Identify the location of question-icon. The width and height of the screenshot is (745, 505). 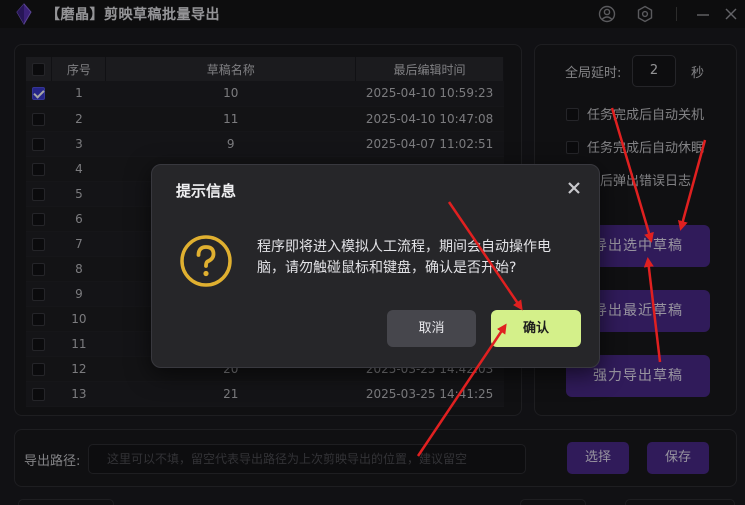
(206, 261).